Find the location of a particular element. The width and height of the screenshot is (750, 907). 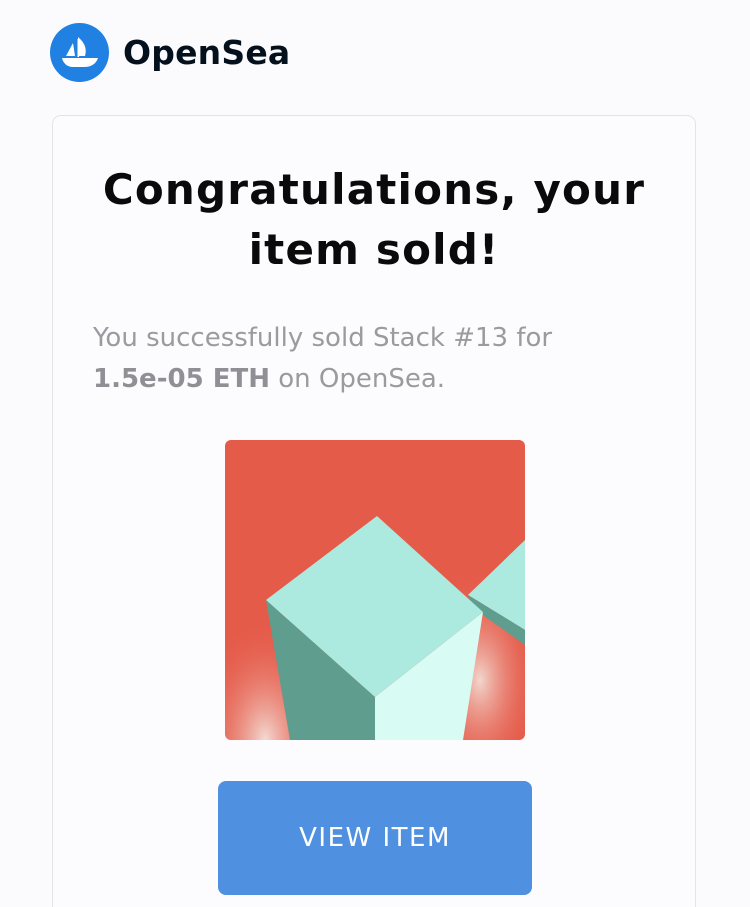

email-header: OpenSea is located at coordinates (170, 52).